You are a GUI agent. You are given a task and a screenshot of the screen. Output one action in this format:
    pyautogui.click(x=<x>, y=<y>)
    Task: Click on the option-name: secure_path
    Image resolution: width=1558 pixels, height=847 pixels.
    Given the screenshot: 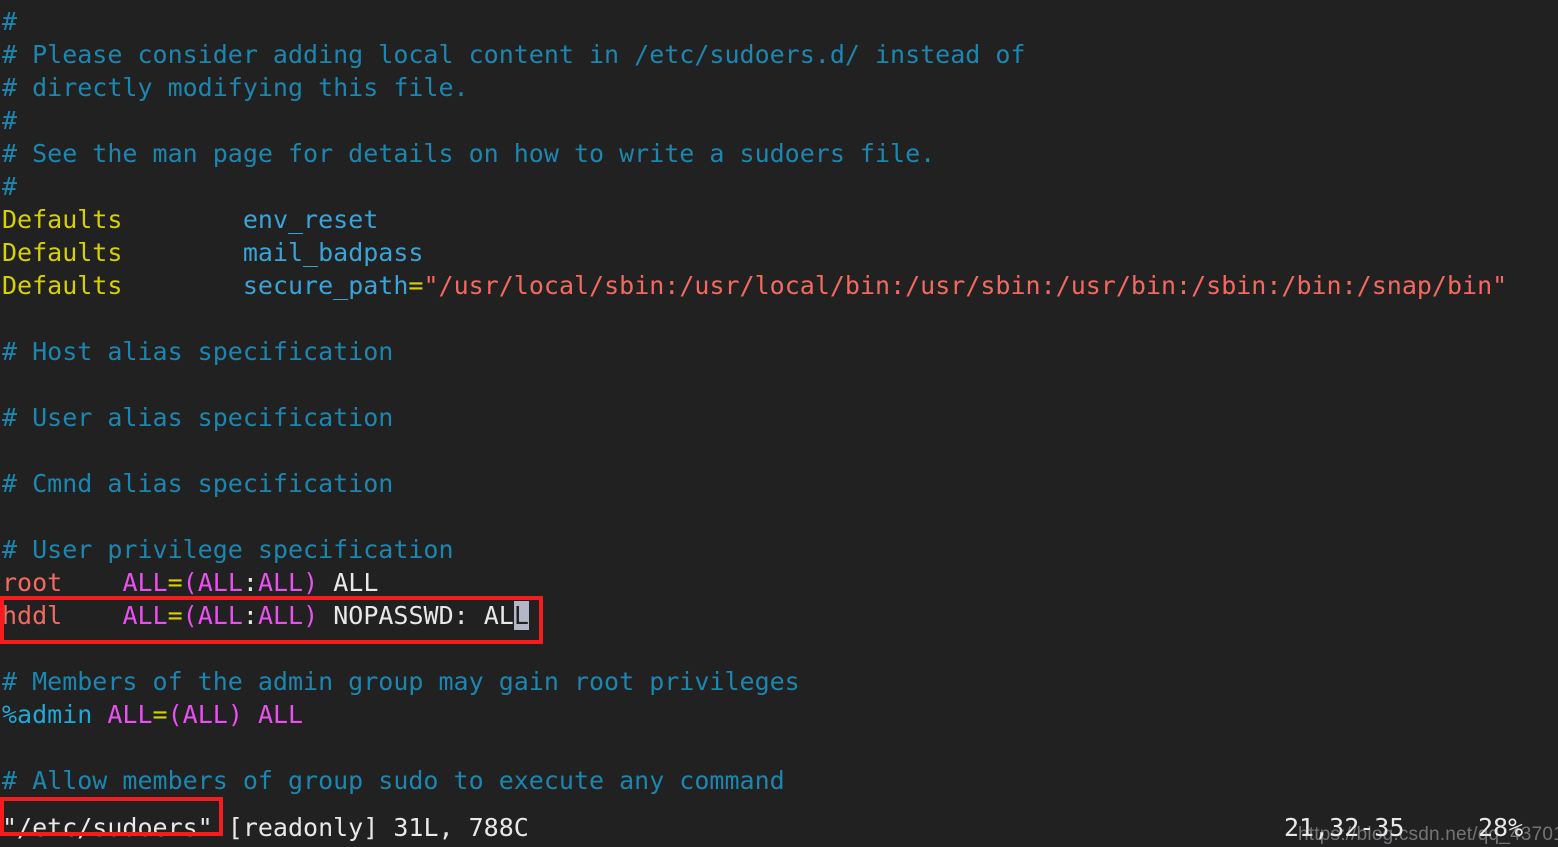 What is the action you would take?
    pyautogui.click(x=325, y=285)
    